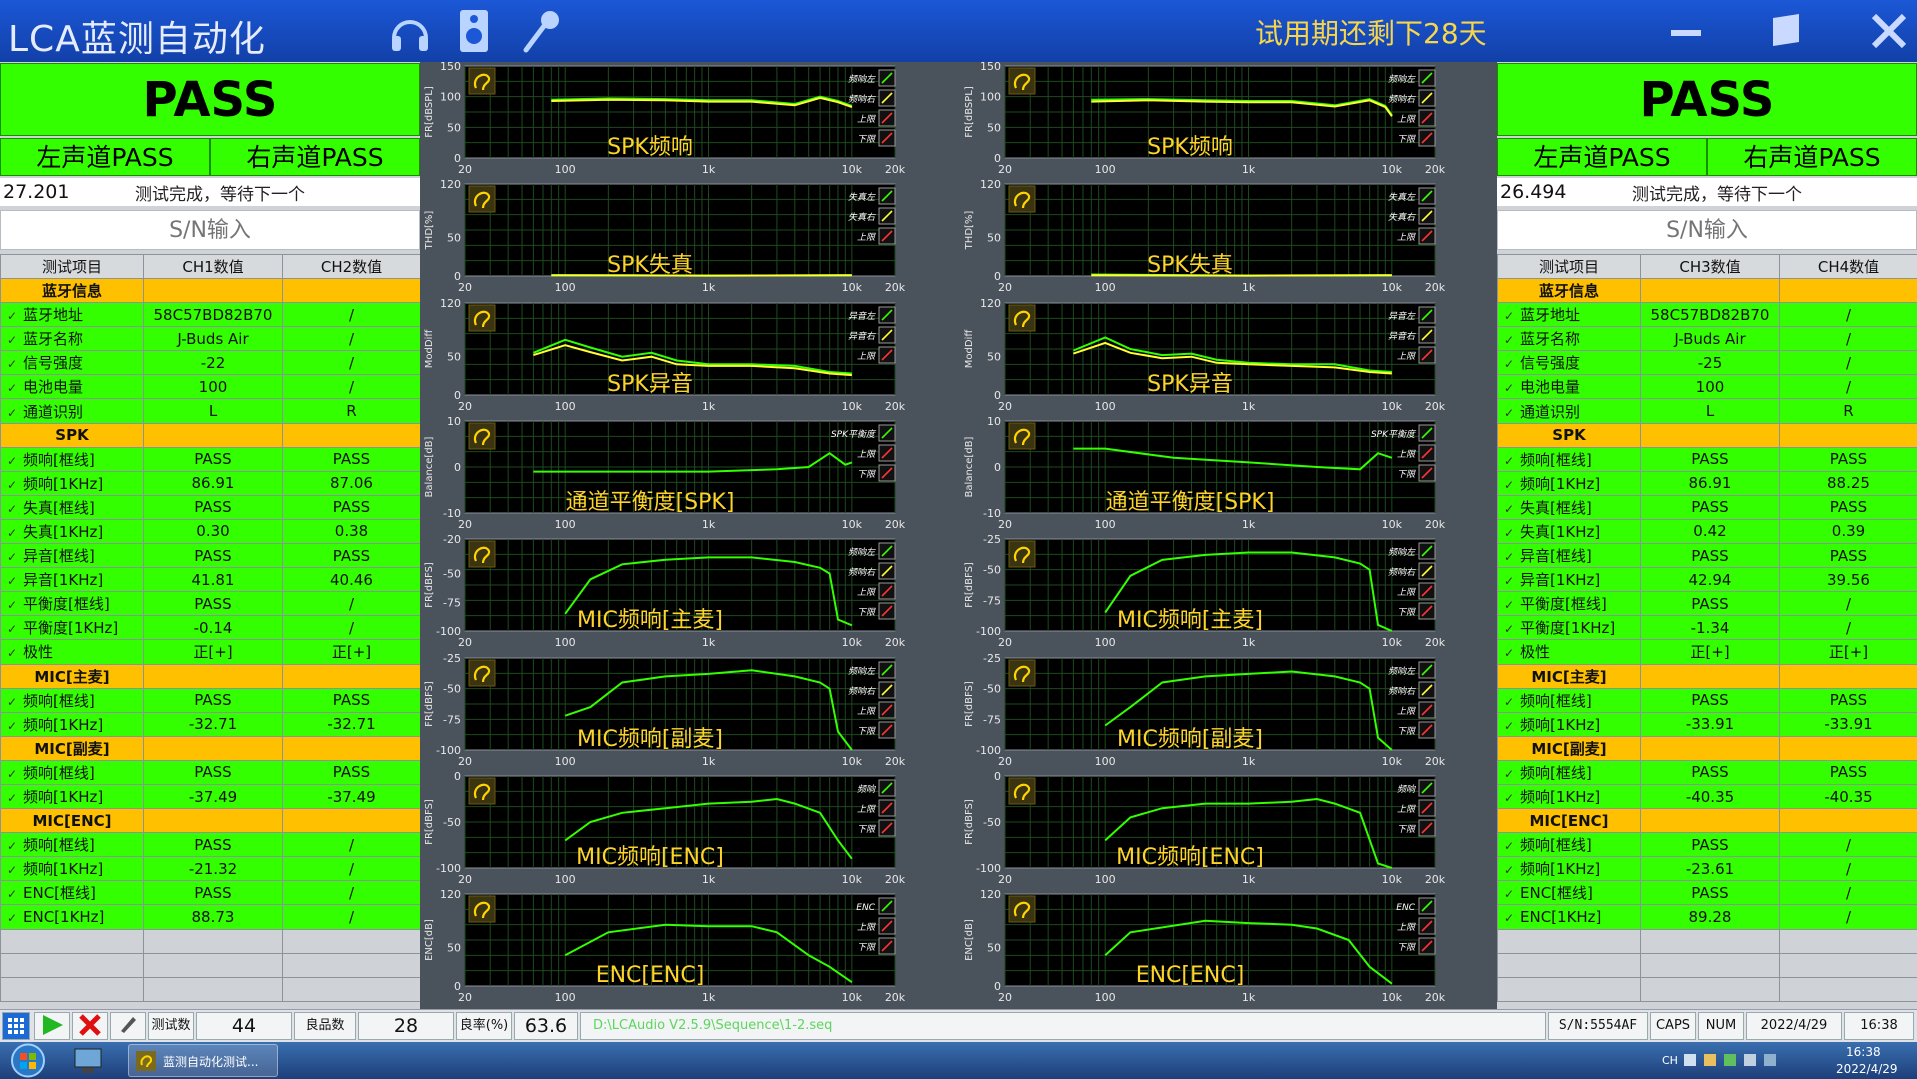 This screenshot has width=1917, height=1079. Describe the element at coordinates (1707, 483) in the screenshot. I see `table-row: ✓ 频响[1KHz] 86.91 88.25` at that location.